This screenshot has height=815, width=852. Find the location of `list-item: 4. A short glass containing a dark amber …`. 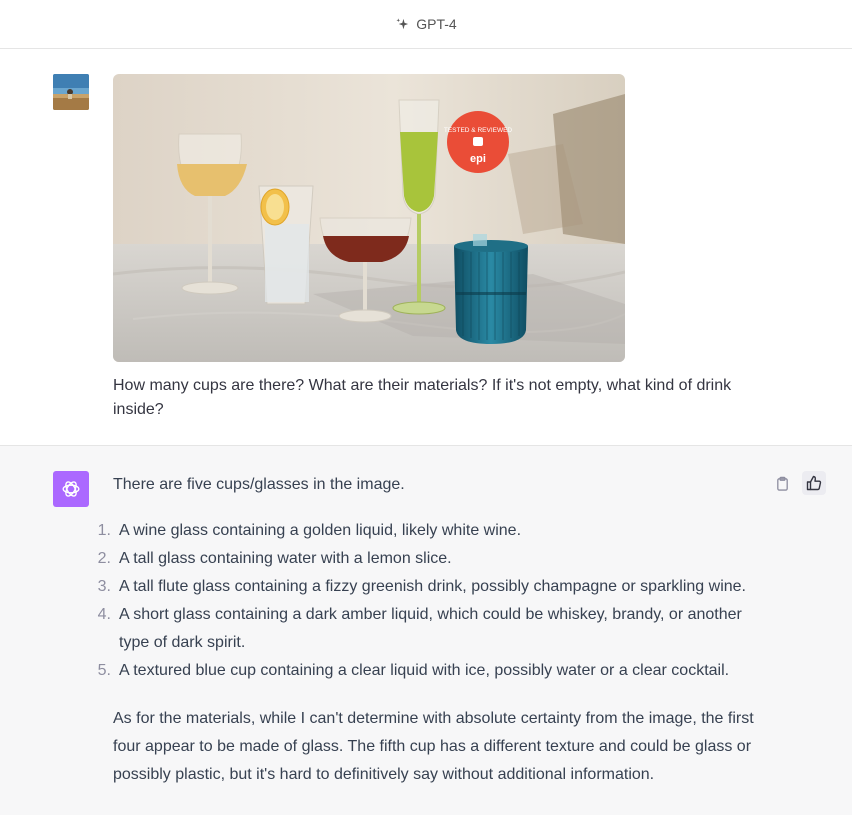

list-item: 4. A short glass containing a dark amber … is located at coordinates (430, 629).